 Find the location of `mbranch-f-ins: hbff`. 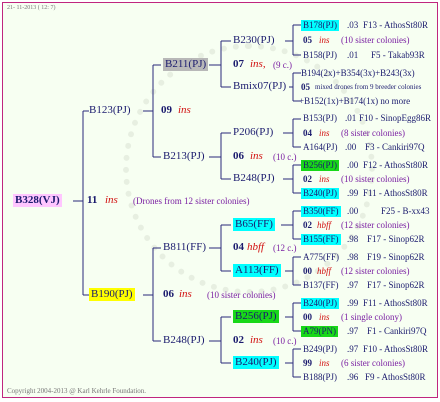

mbranch-f-ins: hbff is located at coordinates (256, 247).